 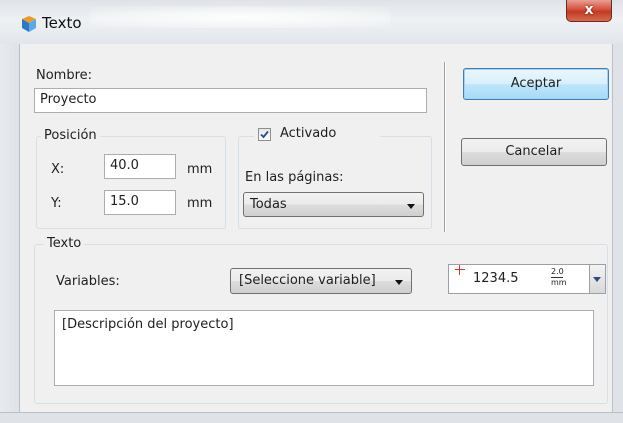 I want to click on posicion-group, so click(x=131, y=182).